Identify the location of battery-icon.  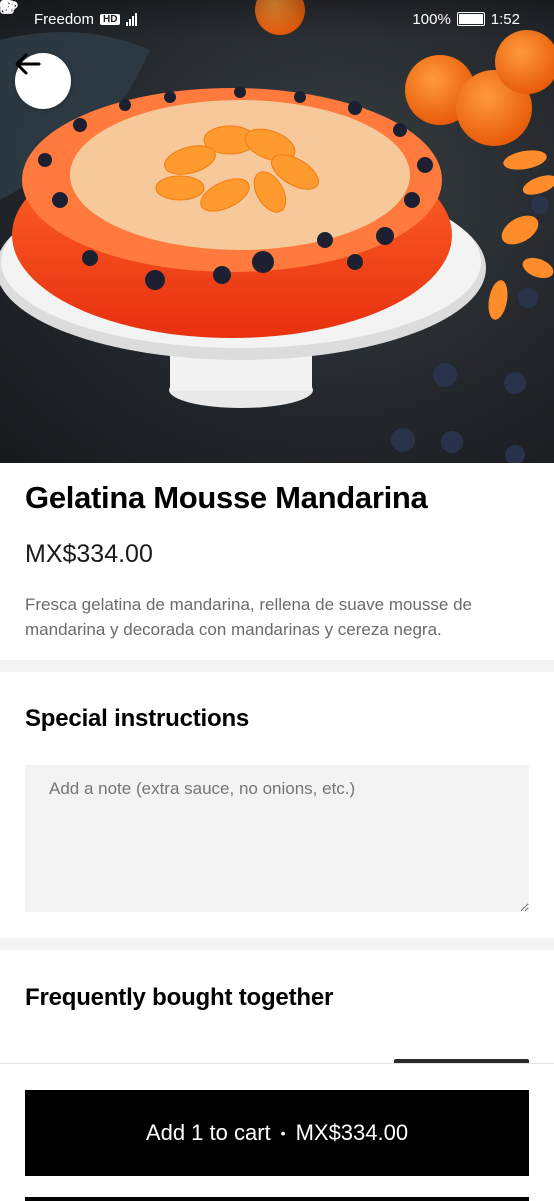
(470, 19).